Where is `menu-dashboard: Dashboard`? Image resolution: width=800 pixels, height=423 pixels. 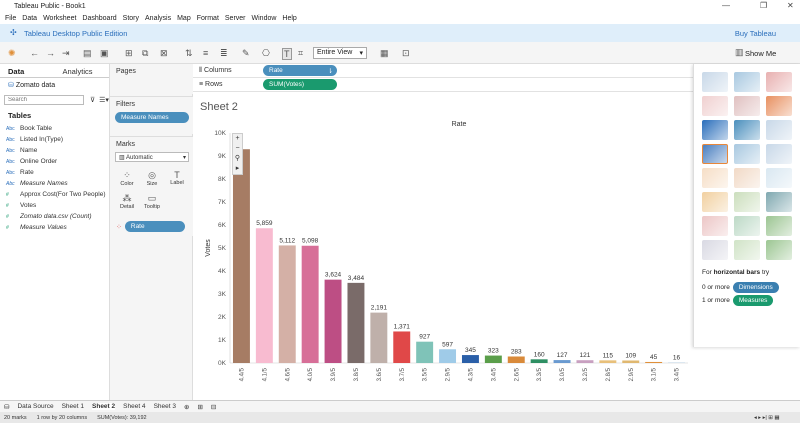 menu-dashboard: Dashboard is located at coordinates (99, 18).